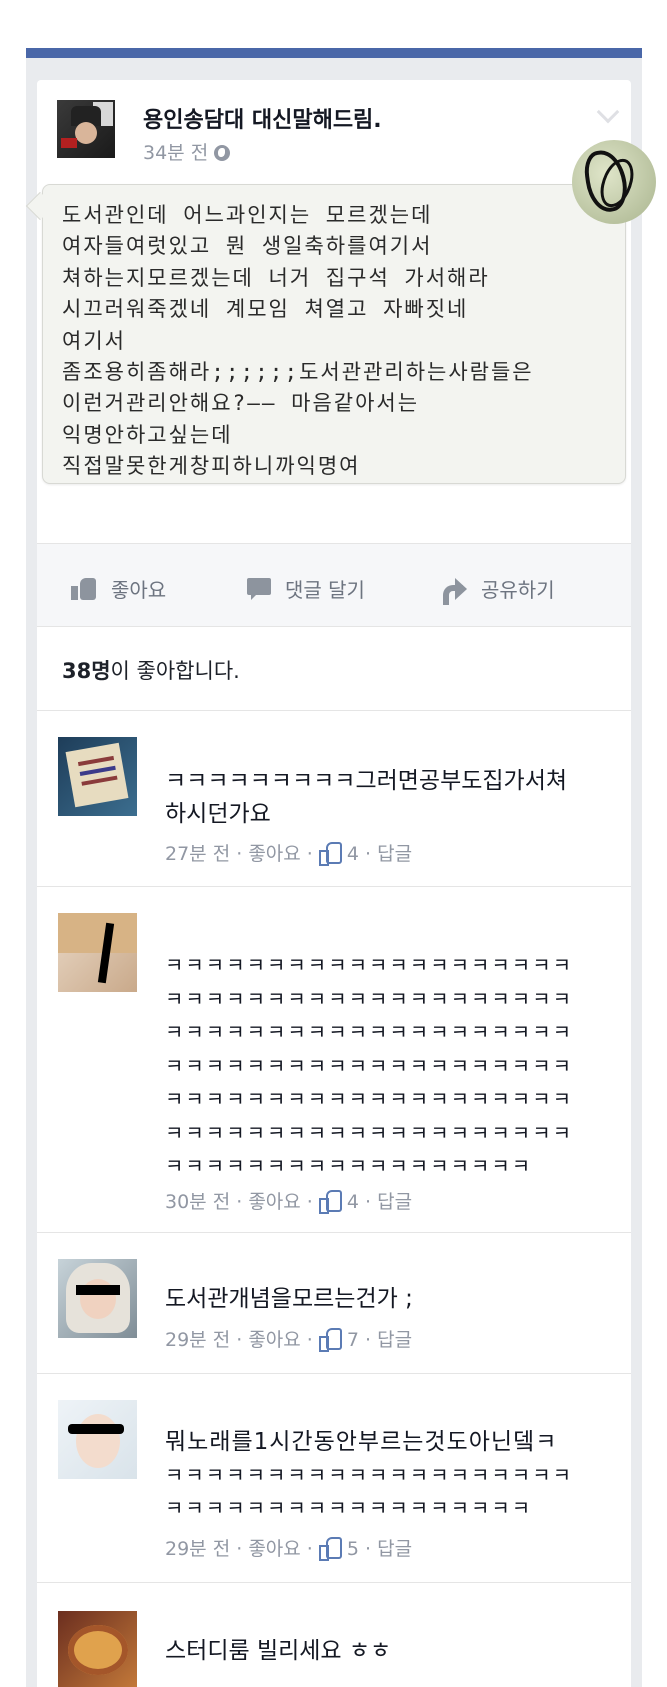  Describe the element at coordinates (366, 781) in the screenshot. I see `comment-line: ㅋㅋㅋㅋㅋㅋㅋㅋㅋ그러면공부도집가서쳐` at that location.